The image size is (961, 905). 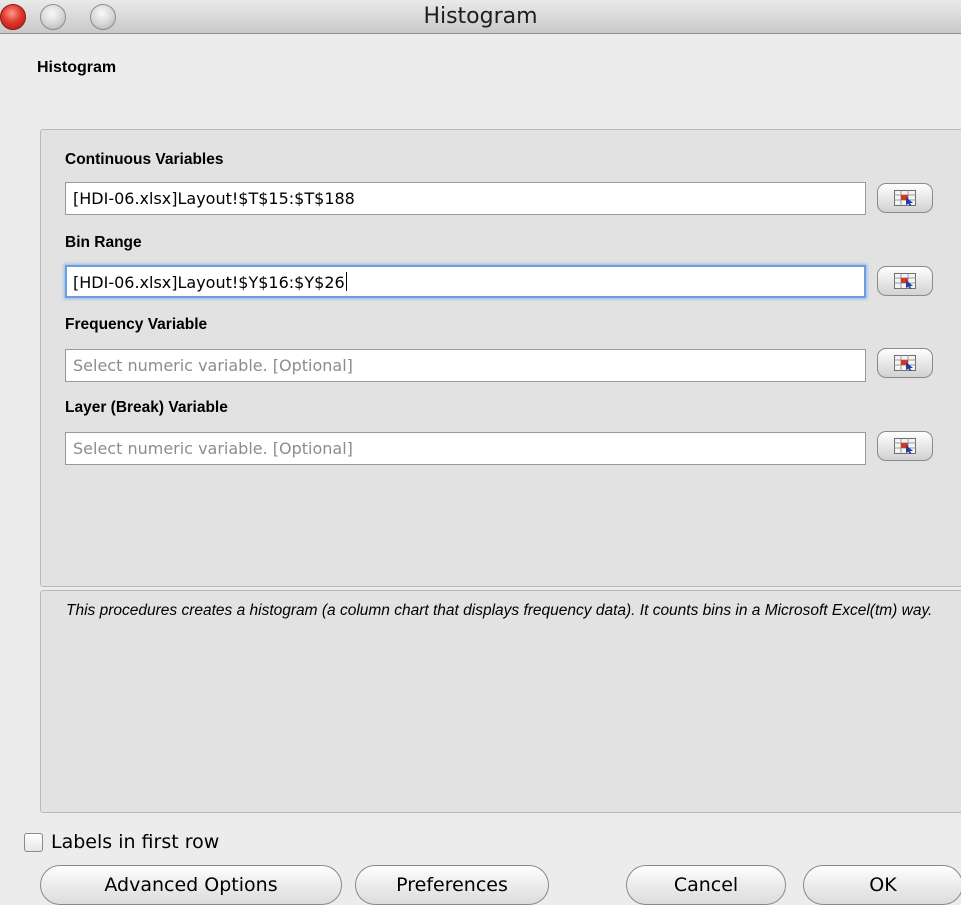 I want to click on layer-variable-input: Select numeric variable. [Optional], so click(x=465, y=448).